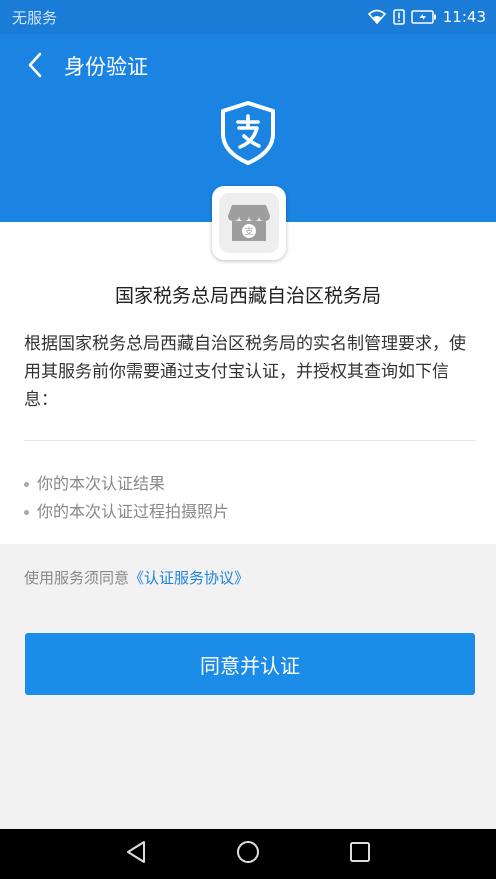 The image size is (496, 879). I want to click on carrier-text: 无服务, so click(35, 17).